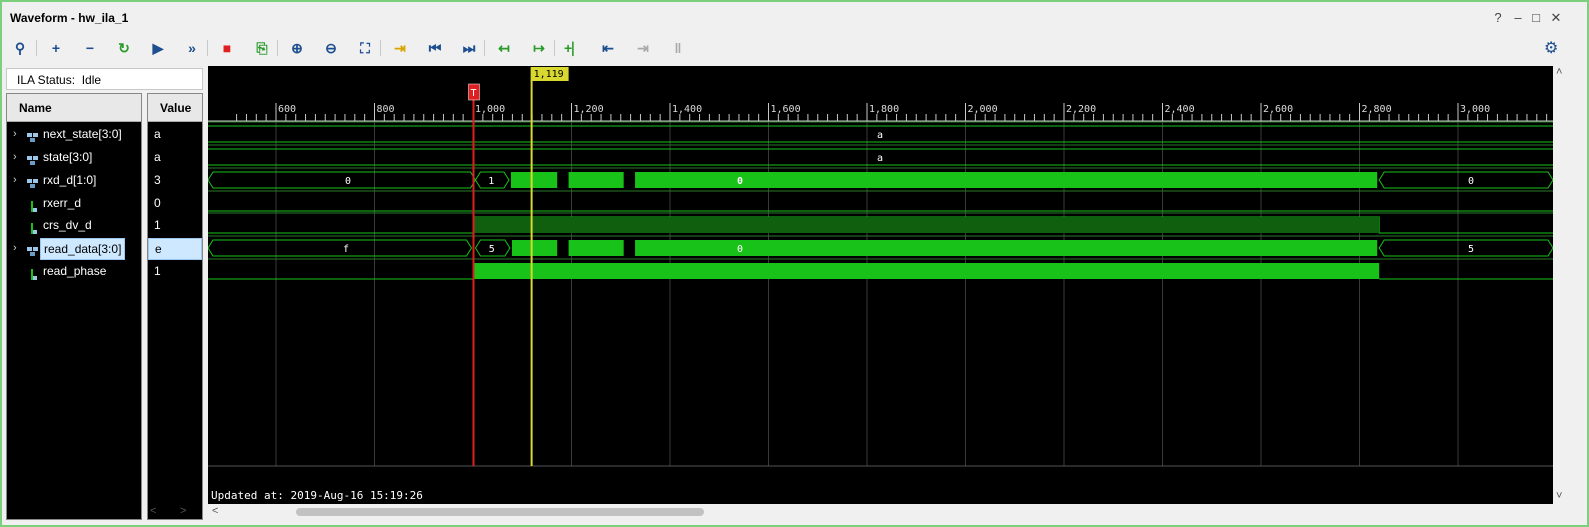 This screenshot has width=1589, height=527. What do you see at coordinates (70, 180) in the screenshot?
I see `signal-name: rxd_d[1:0]` at bounding box center [70, 180].